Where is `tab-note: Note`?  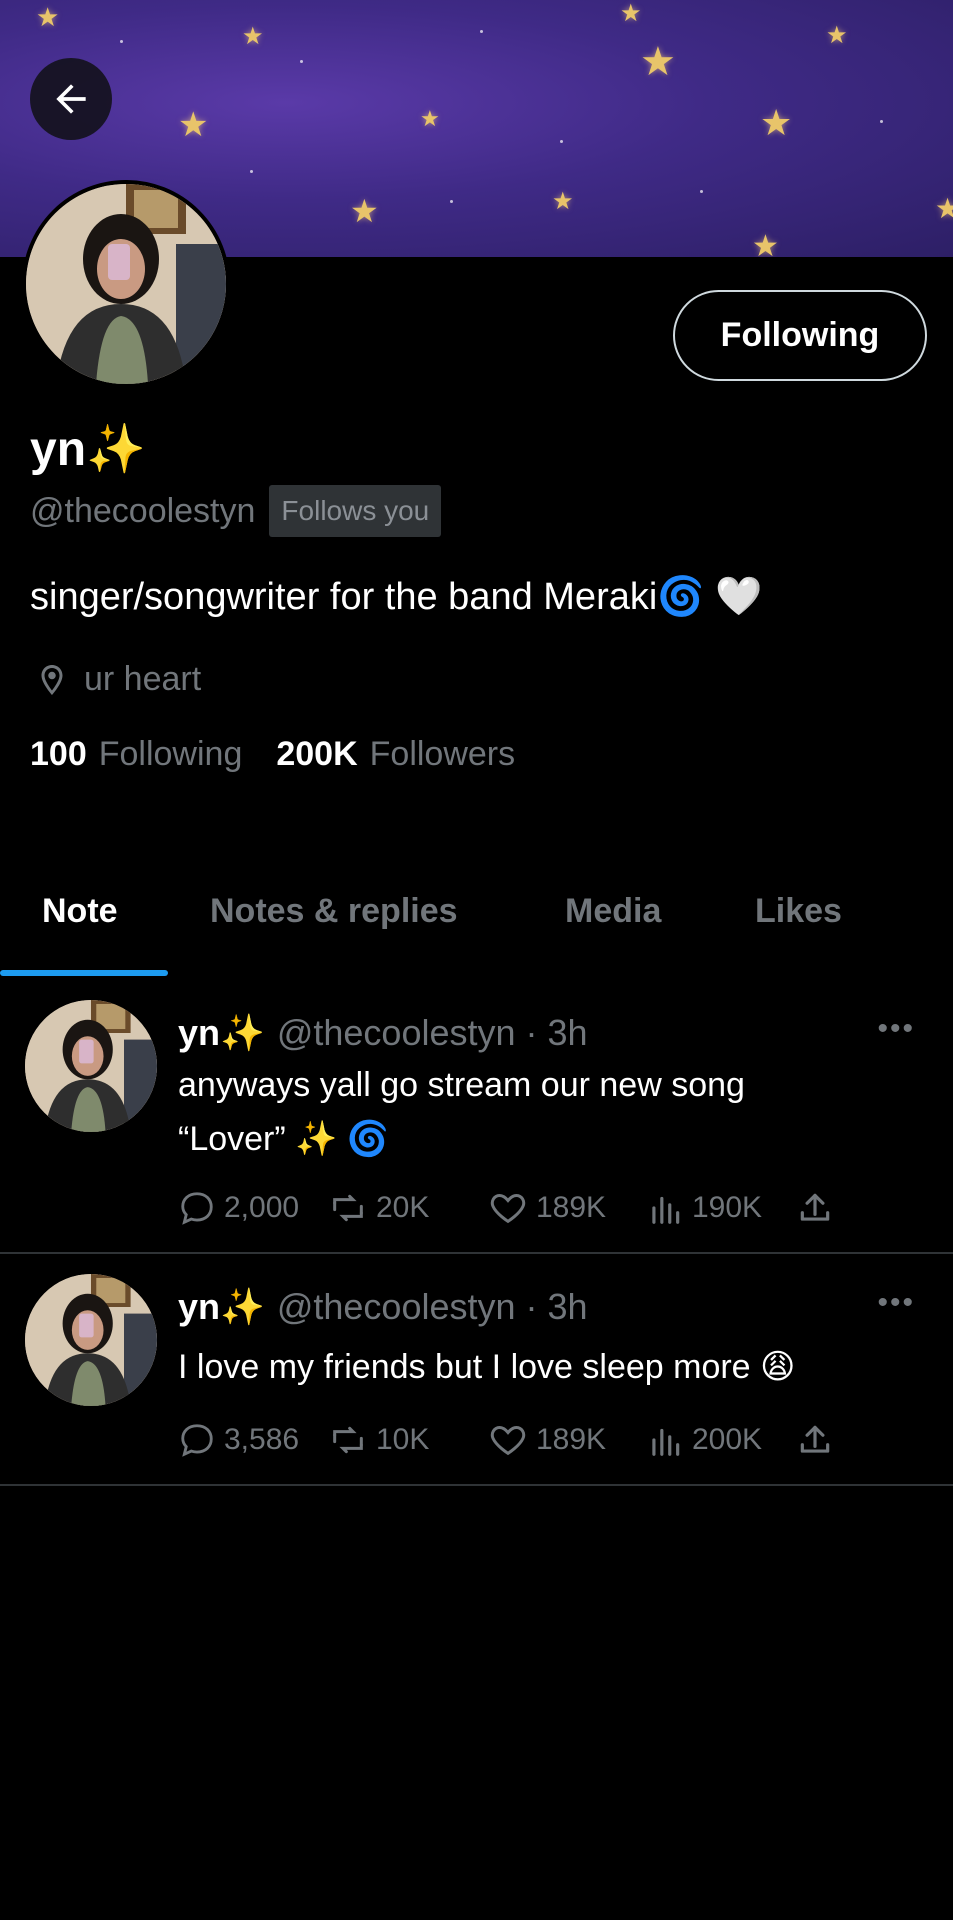 tab-note: Note is located at coordinates (80, 911).